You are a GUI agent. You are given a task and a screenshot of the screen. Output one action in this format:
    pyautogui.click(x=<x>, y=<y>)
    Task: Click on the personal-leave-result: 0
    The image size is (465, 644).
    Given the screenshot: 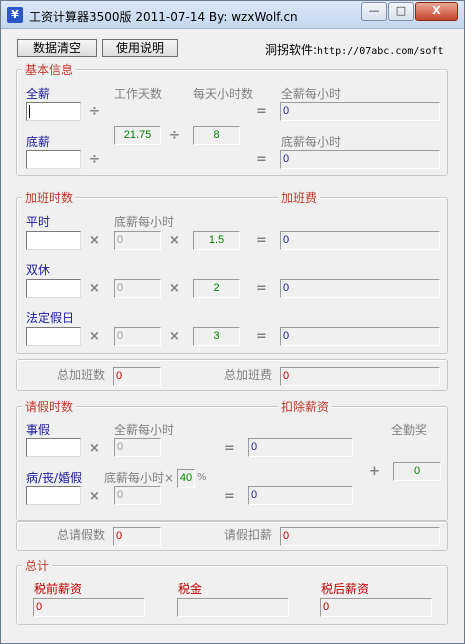 What is the action you would take?
    pyautogui.click(x=300, y=447)
    